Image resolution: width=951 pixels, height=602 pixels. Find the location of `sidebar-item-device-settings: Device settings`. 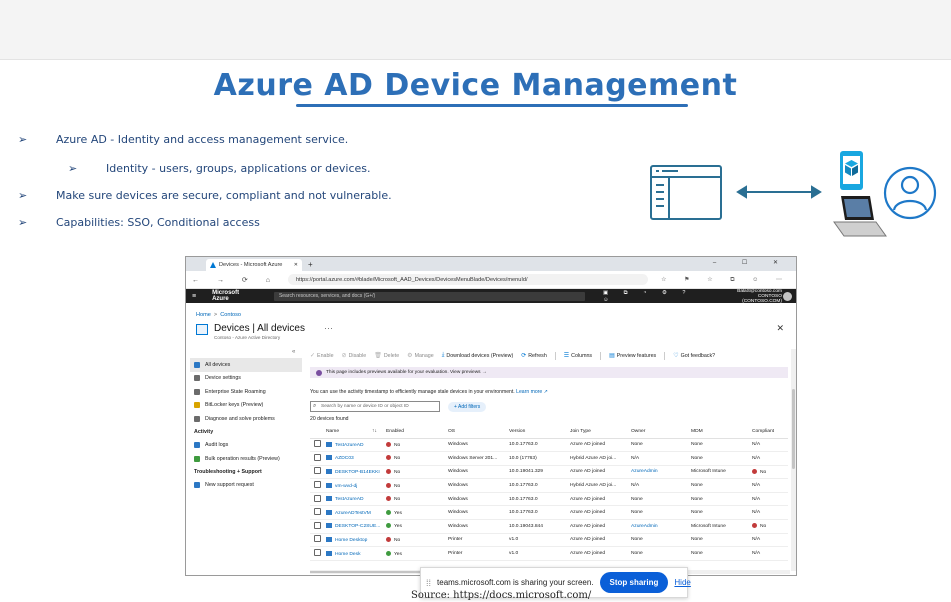

sidebar-item-device-settings: Device settings is located at coordinates (246, 379).